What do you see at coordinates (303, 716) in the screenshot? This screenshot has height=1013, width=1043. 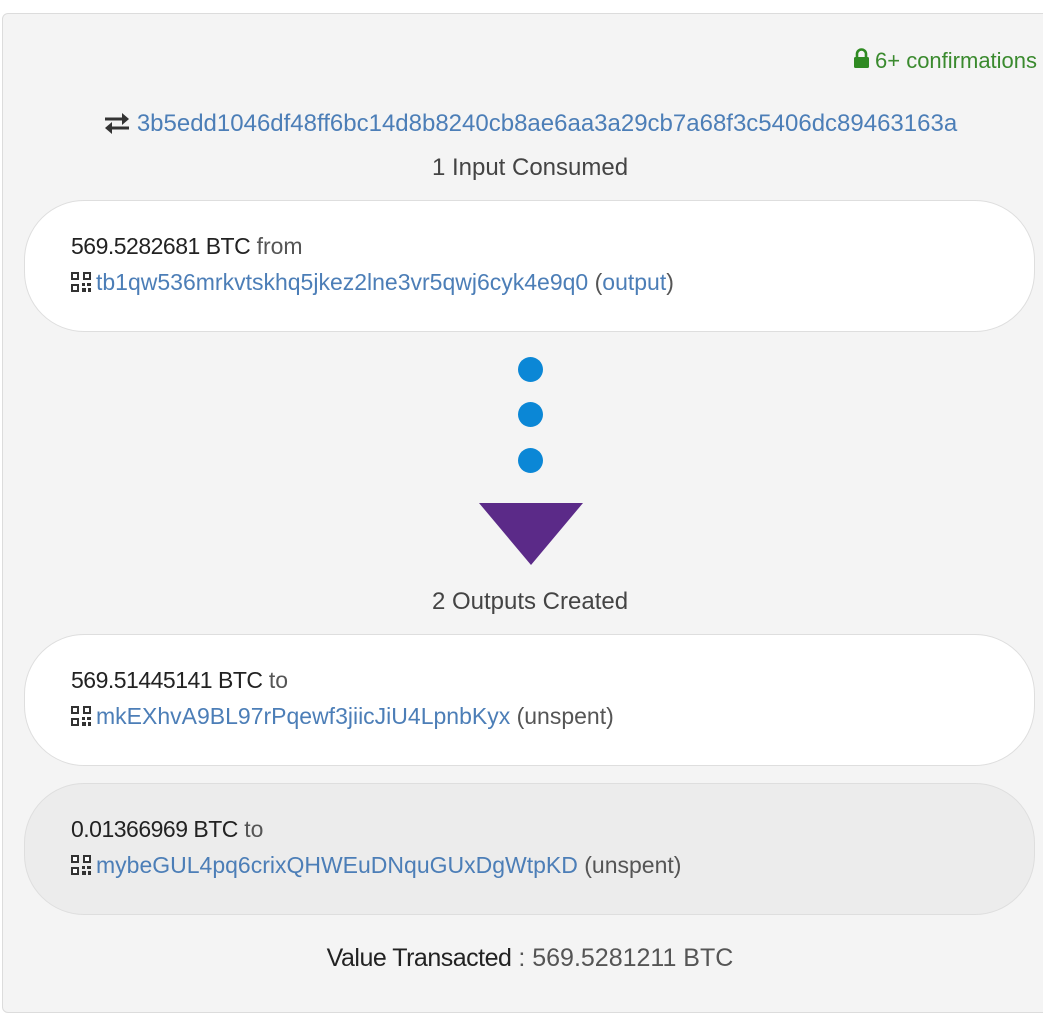 I see `output-address-link: mkEXhvA9BL97rPqewf3jiicJiU4LpnbKyx` at bounding box center [303, 716].